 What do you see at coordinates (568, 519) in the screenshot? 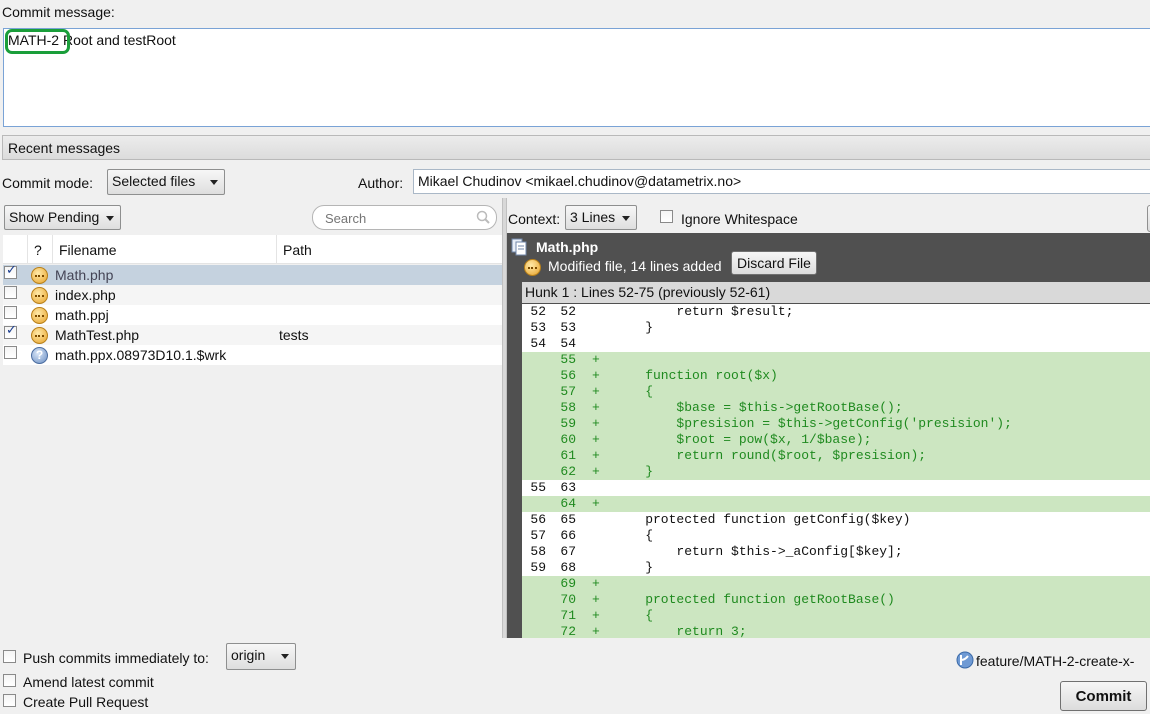
I see `new-line-number: 65` at bounding box center [568, 519].